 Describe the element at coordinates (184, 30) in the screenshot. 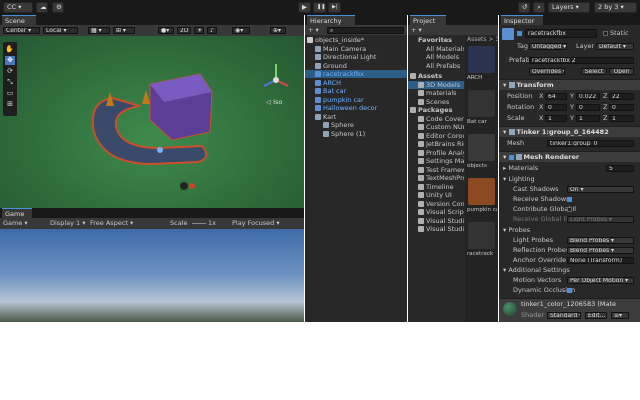

I see `mode-2d-button: 2D` at that location.